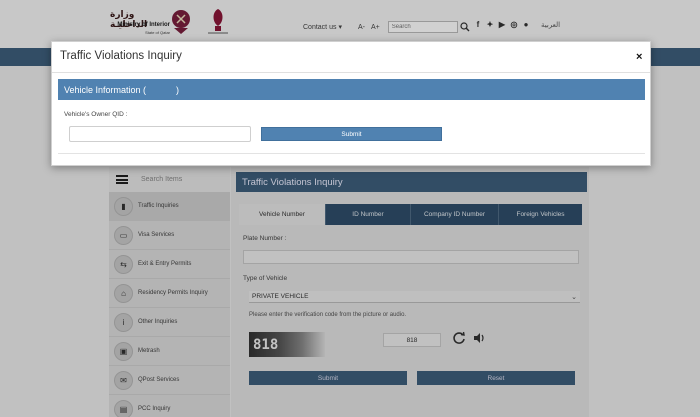 Image resolution: width=700 pixels, height=417 pixels. Describe the element at coordinates (96, 114) in the screenshot. I see `owner-qid-label: Vehicle's Owner QID :` at that location.